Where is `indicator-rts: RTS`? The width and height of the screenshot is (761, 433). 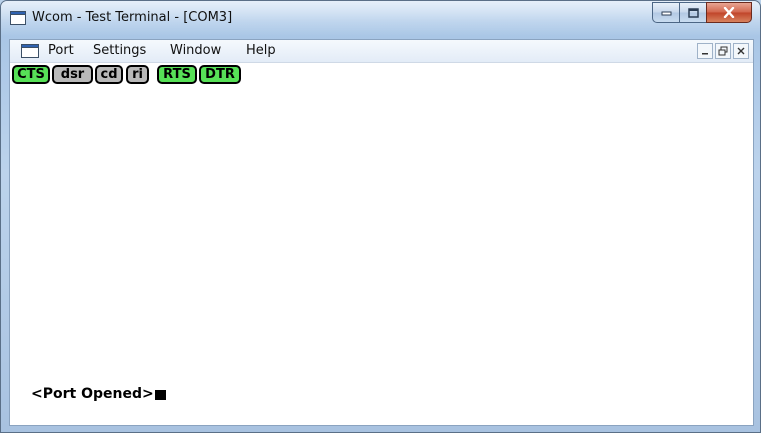 indicator-rts: RTS is located at coordinates (177, 74).